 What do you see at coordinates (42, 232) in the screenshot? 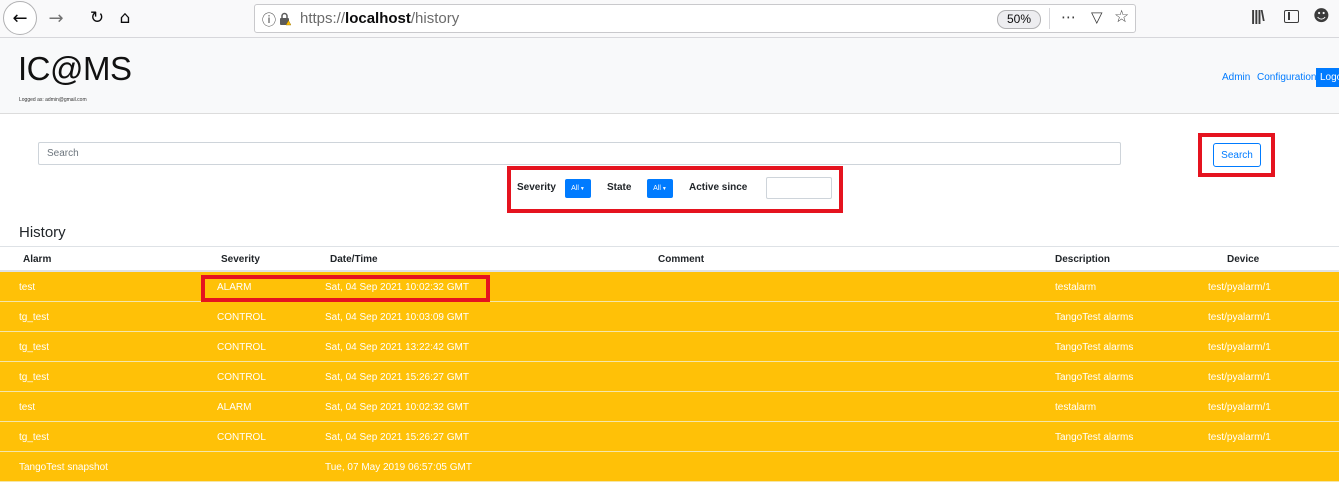
I see `history-title: History` at bounding box center [42, 232].